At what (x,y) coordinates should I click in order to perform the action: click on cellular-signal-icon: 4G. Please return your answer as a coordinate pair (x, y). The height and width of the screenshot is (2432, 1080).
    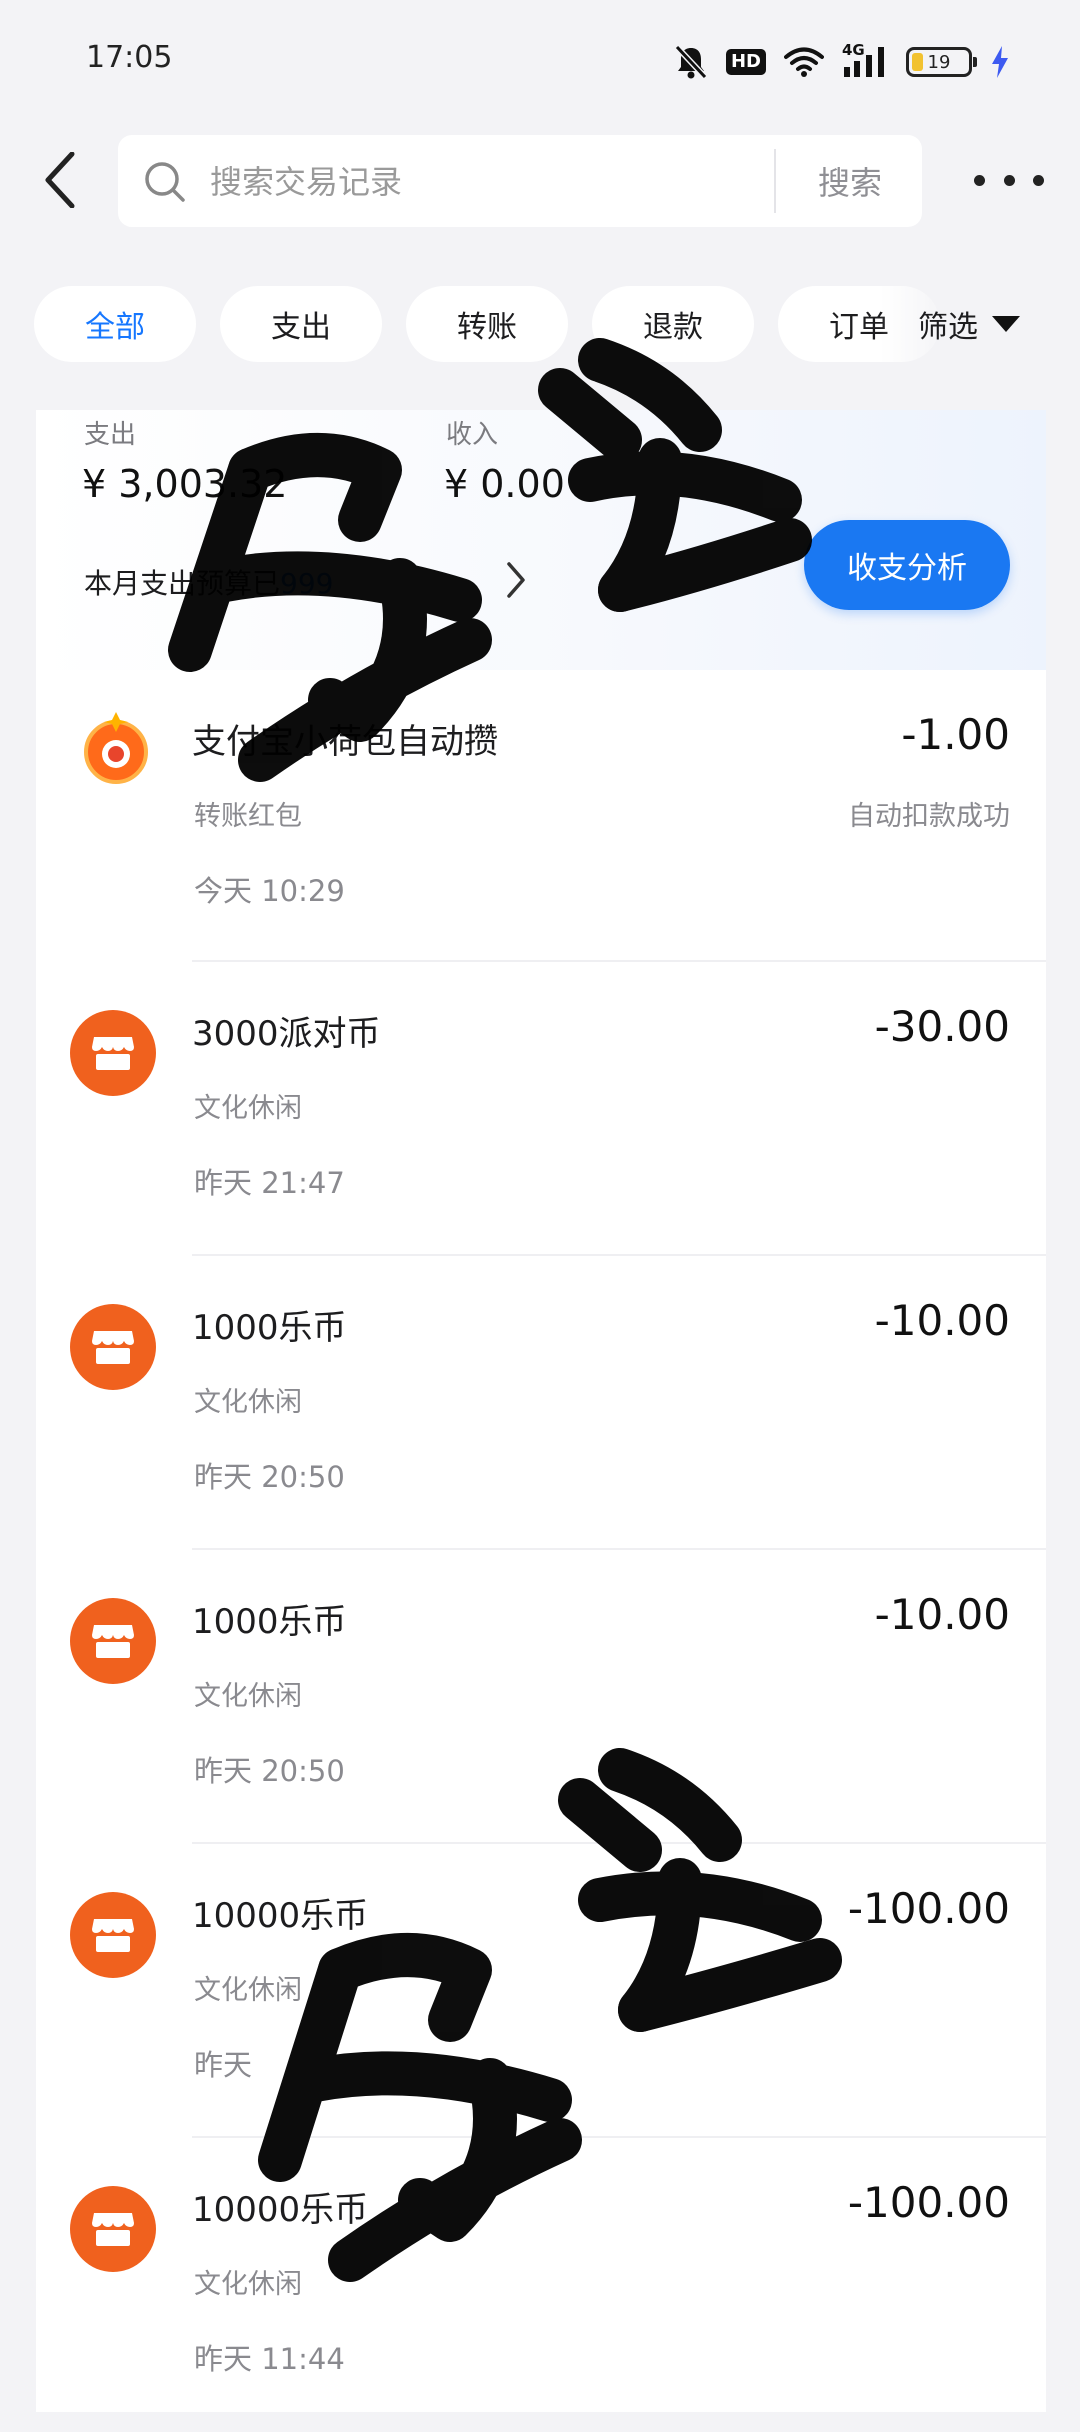
    Looking at the image, I should click on (865, 60).